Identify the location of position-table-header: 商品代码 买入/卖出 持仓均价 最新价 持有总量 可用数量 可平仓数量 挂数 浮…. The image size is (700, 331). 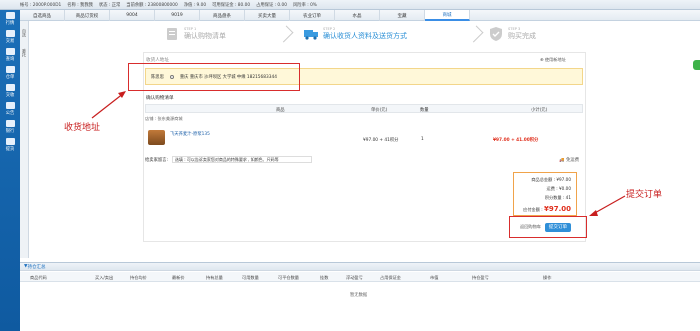
(360, 277).